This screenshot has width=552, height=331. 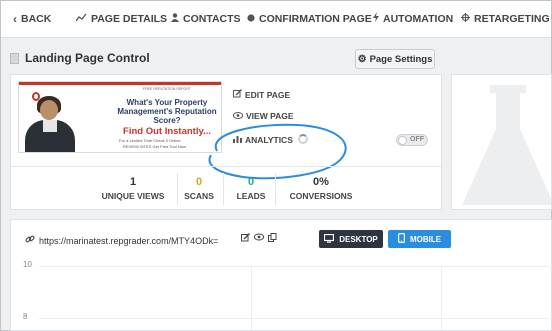 I want to click on nav-back-label: BACK, so click(x=36, y=19).